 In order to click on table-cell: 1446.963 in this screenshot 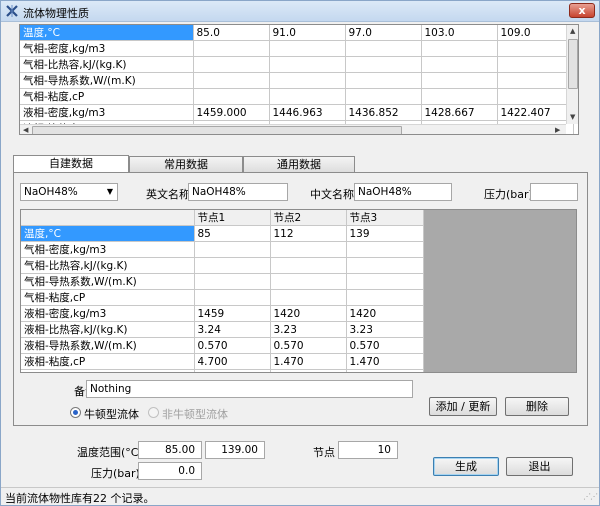, I will do `click(307, 112)`.